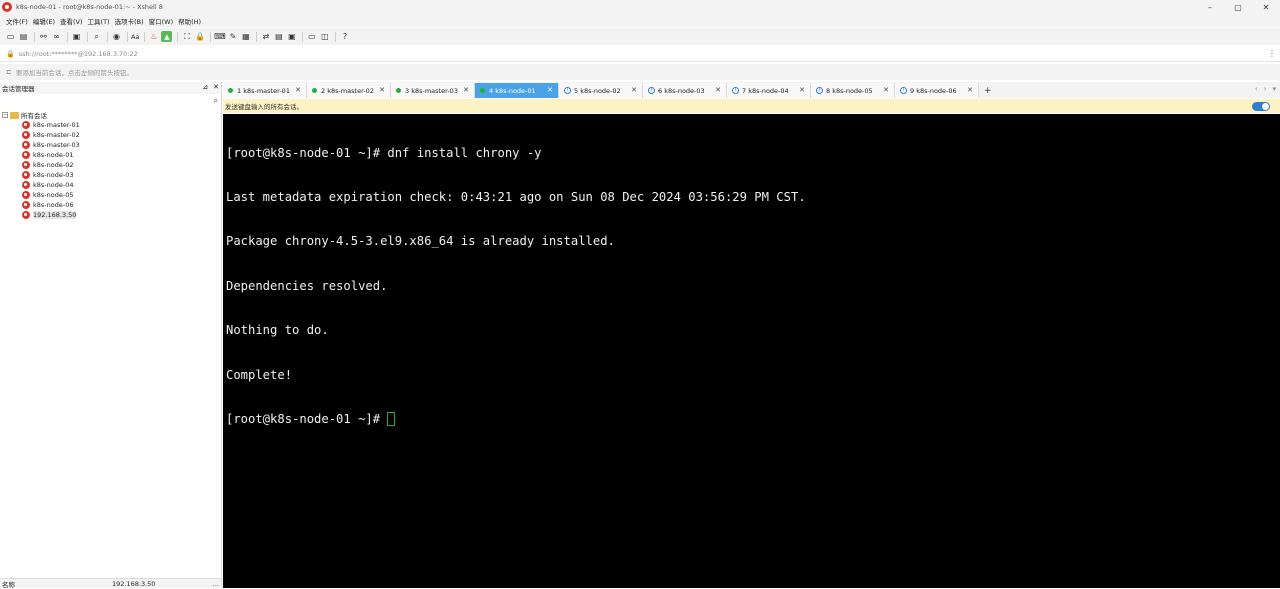 This screenshot has width=1280, height=589. Describe the element at coordinates (110, 175) in the screenshot. I see `session-item: k8s-node-03` at that location.